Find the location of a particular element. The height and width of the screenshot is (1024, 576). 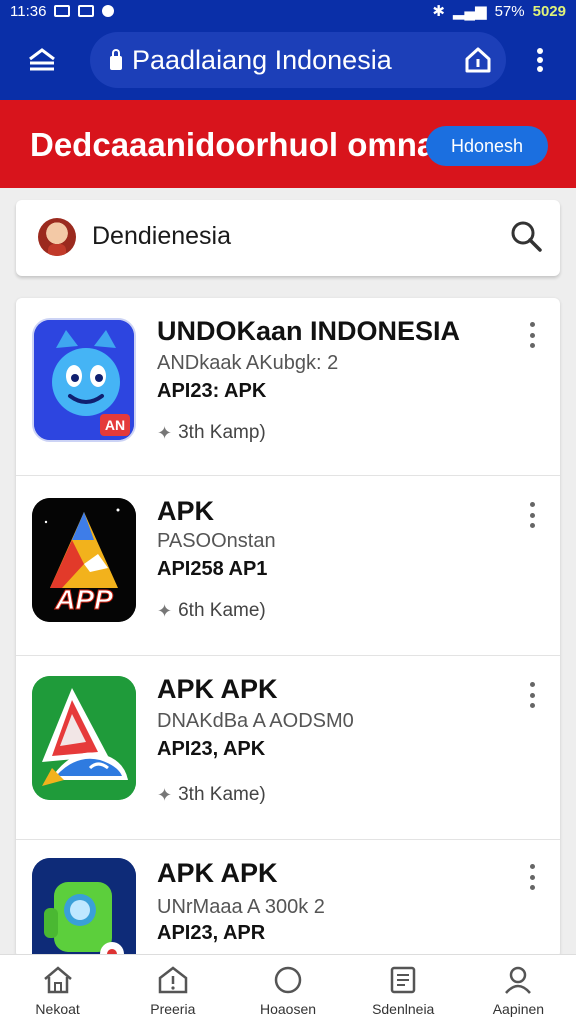

green-triangle-app-icon is located at coordinates (84, 738).